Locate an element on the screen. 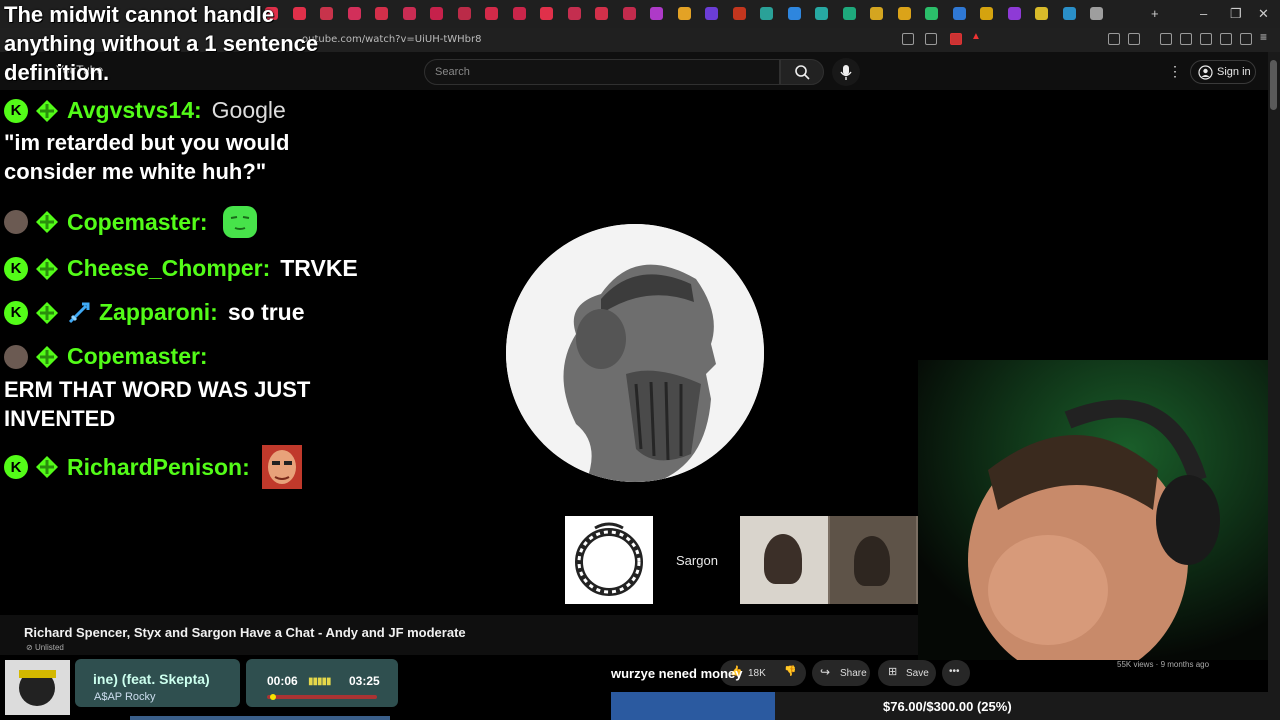 The image size is (1280, 720). bust-illustration is located at coordinates (635, 353).